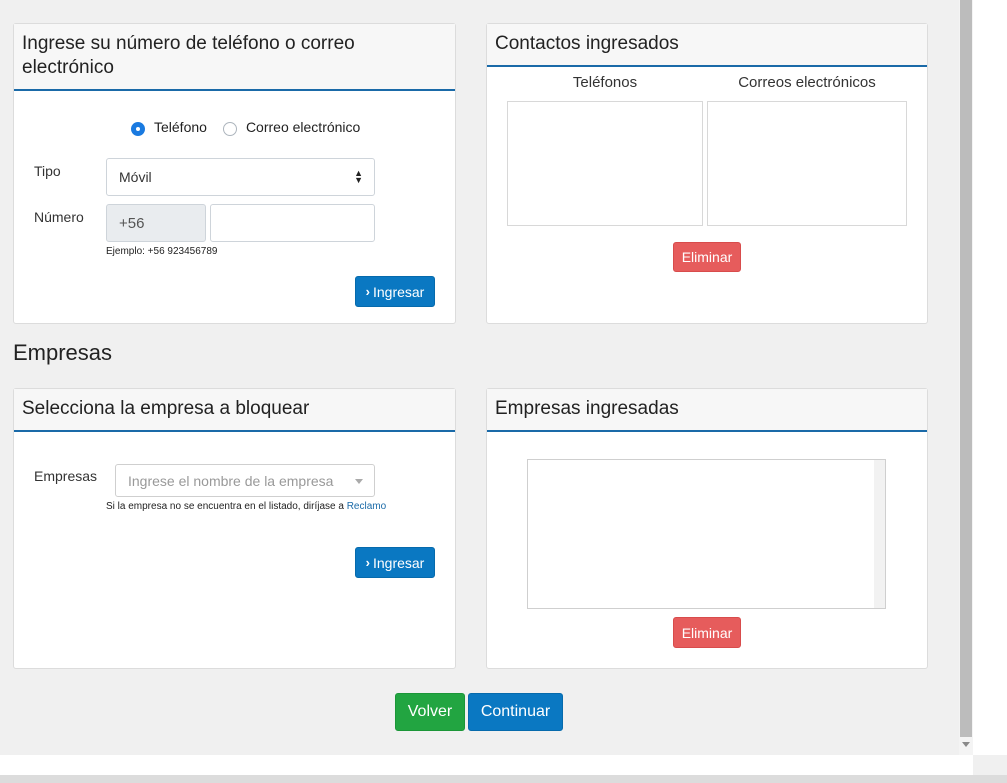 The image size is (1007, 783). What do you see at coordinates (807, 163) in the screenshot?
I see `emails-list` at bounding box center [807, 163].